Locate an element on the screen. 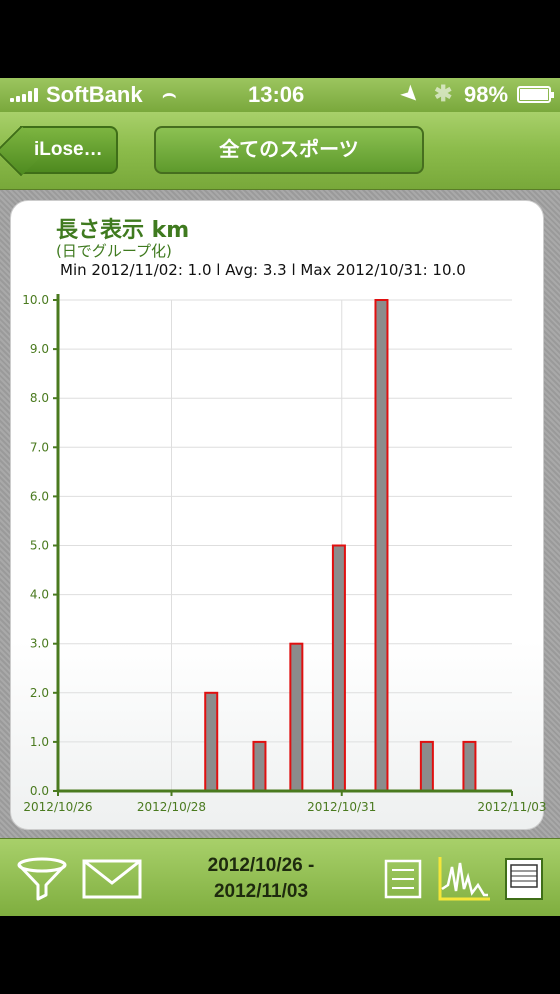 This screenshot has width=560, height=994. y-tick-label: 5.0 is located at coordinates (39, 546).